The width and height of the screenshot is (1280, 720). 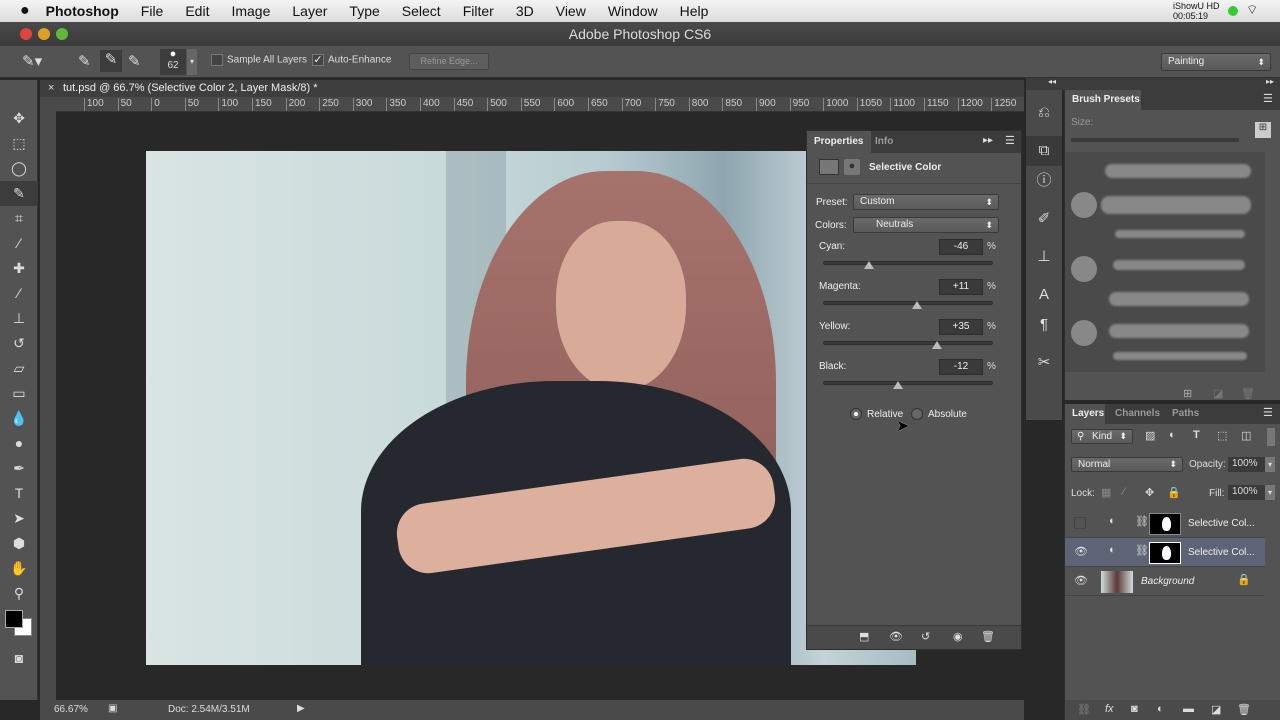 What do you see at coordinates (19, 268) in the screenshot?
I see `healing-brush-tool-icon: ✚` at bounding box center [19, 268].